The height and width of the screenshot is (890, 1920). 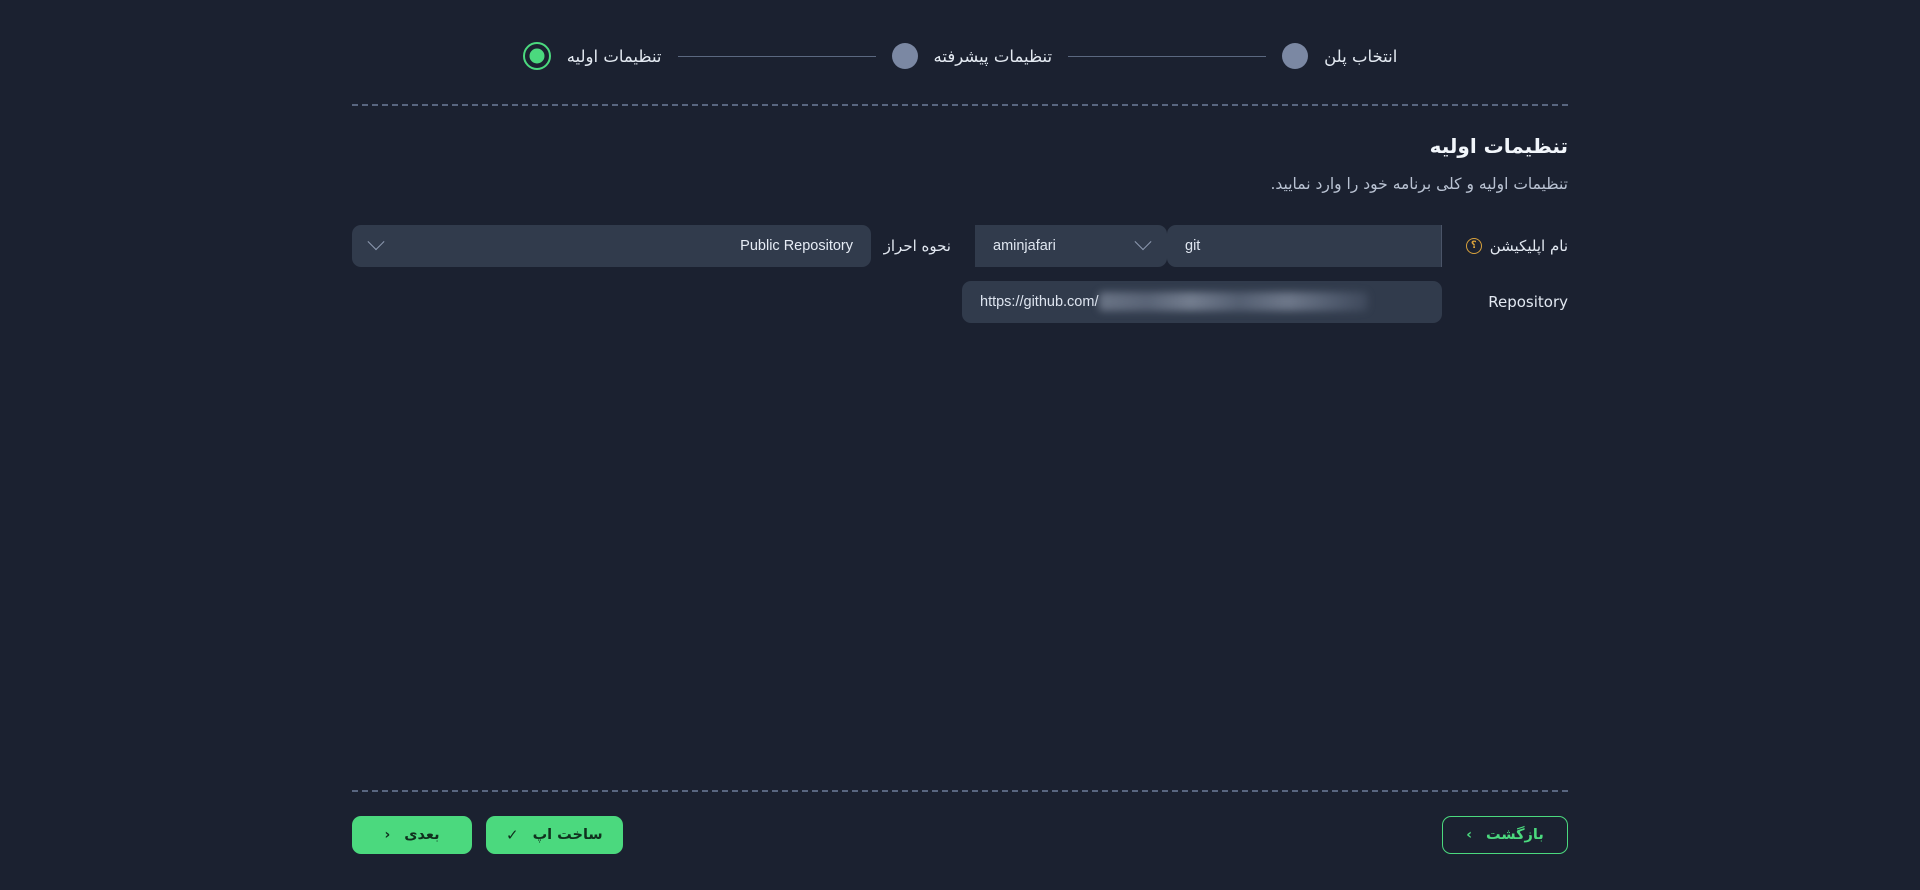 I want to click on repository-label: Repository, so click(x=1505, y=302).